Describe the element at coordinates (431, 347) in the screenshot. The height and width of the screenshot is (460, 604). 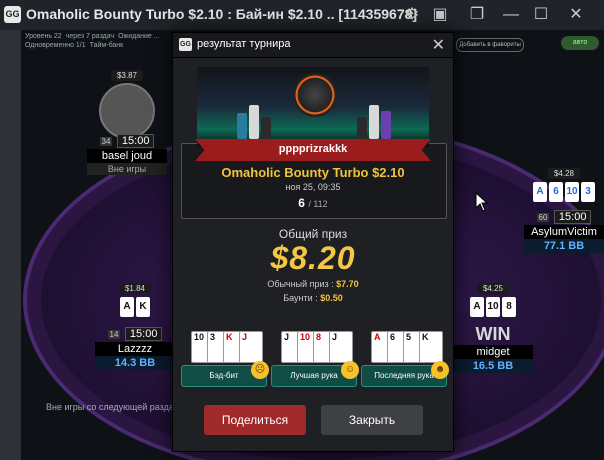
I see `card: K` at that location.